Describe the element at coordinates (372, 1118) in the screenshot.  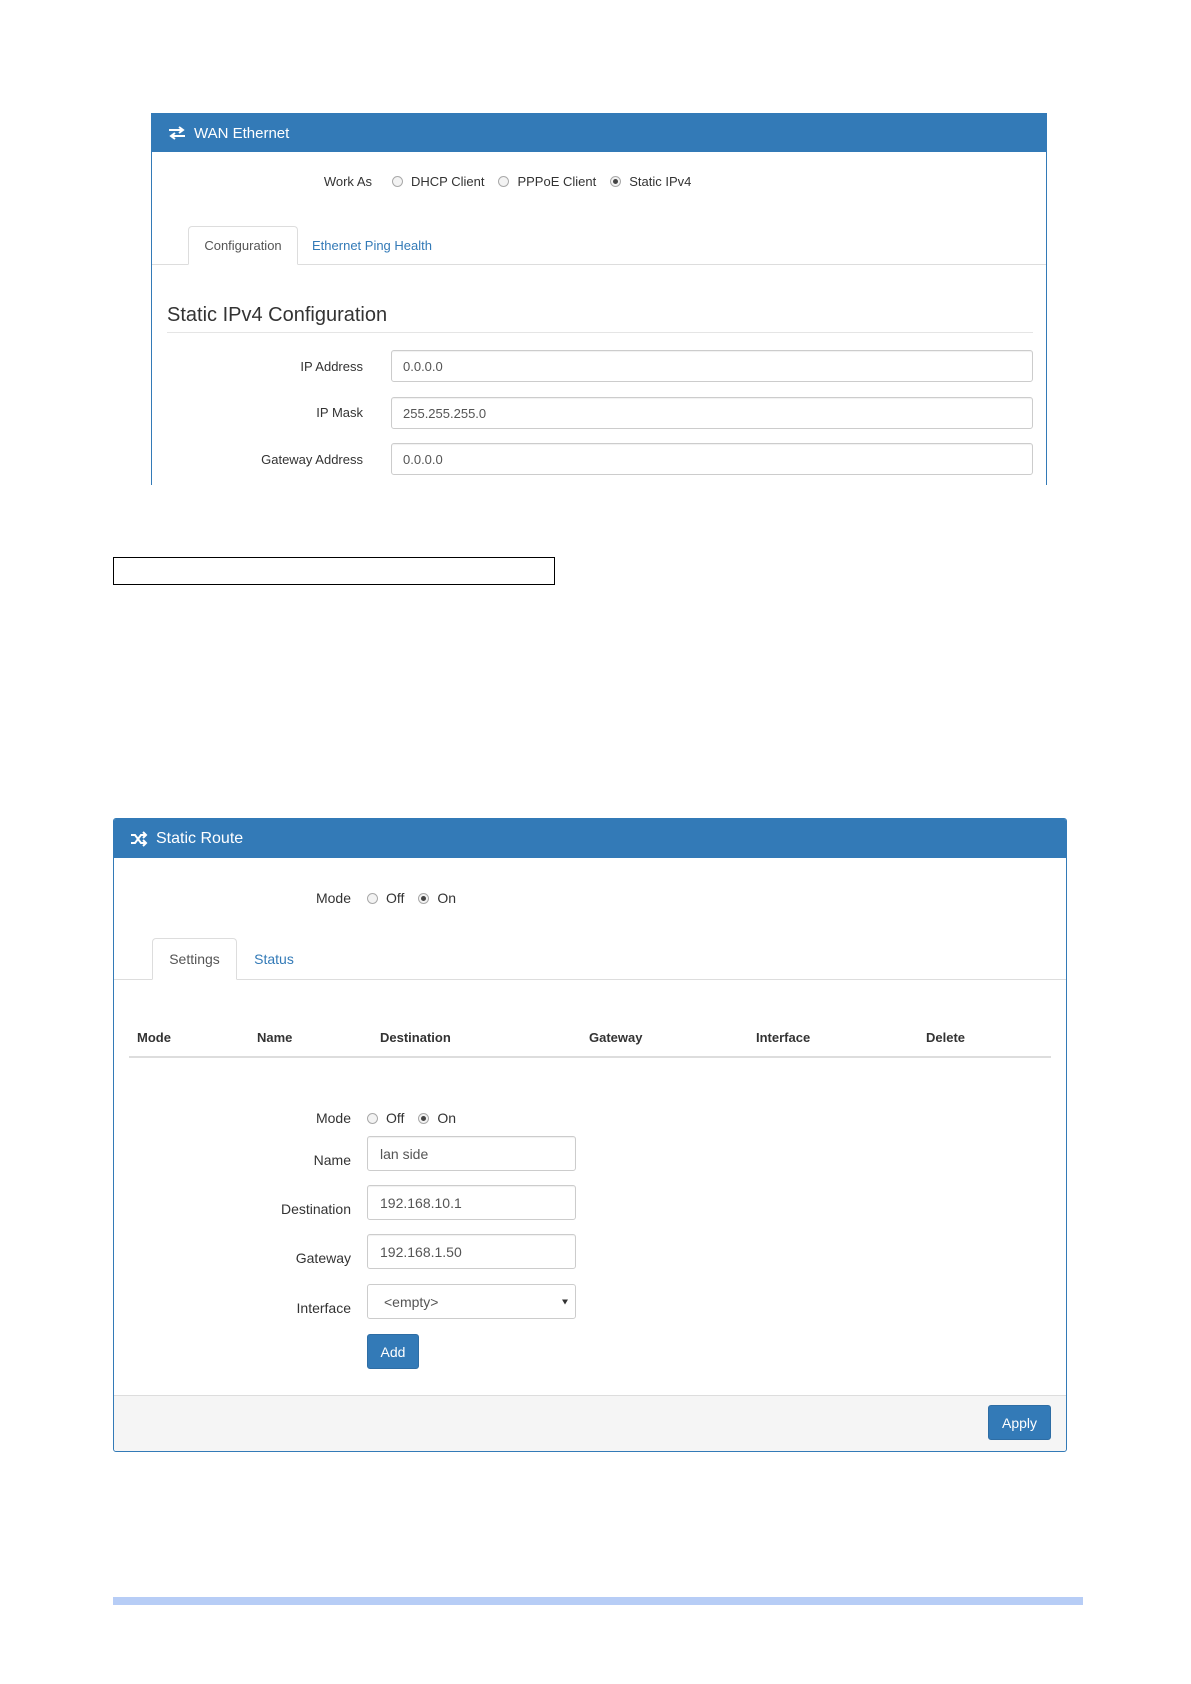
I see `form-mode-off-radio` at that location.